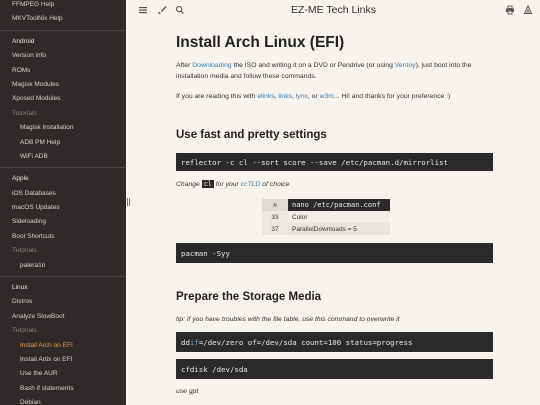  Describe the element at coordinates (63, 179) in the screenshot. I see `sidebar-section-apple: Apple` at that location.